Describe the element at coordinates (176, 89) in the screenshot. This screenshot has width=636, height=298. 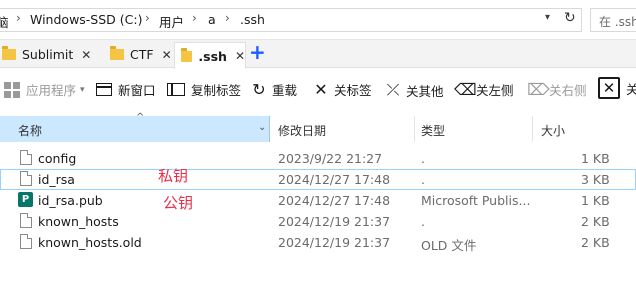
I see `copy-tab-icon` at that location.